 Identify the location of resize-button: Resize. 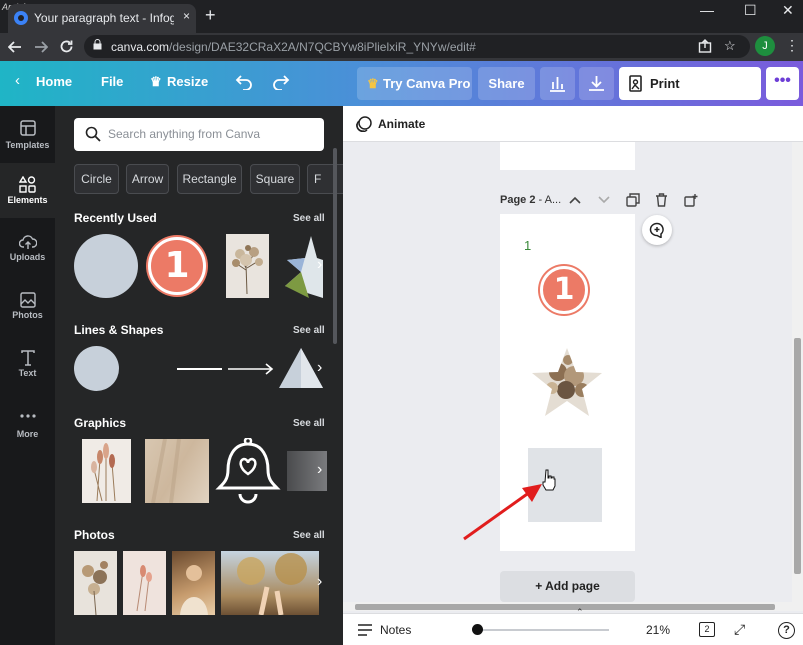
(187, 81).